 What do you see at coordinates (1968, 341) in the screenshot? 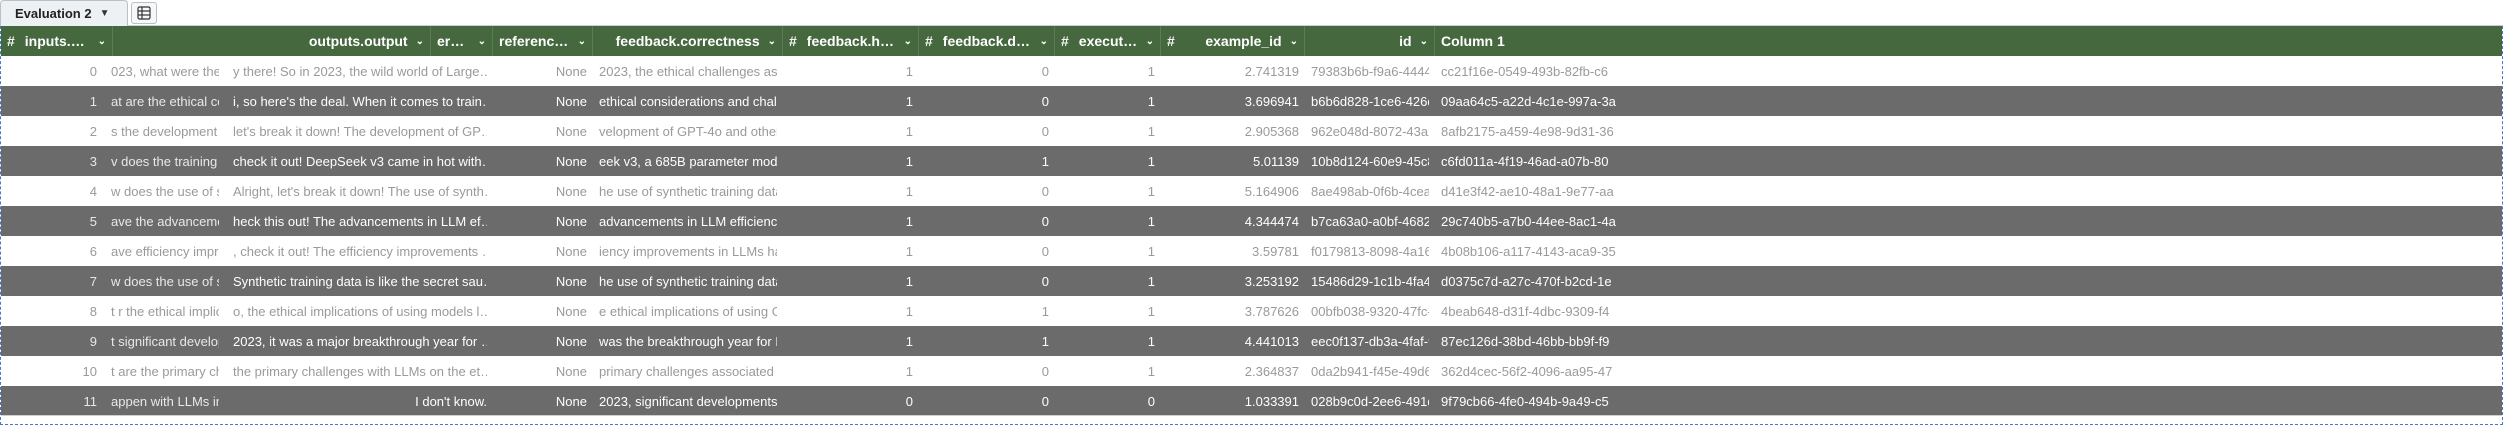
I see `c1-cell: 87ec126d-38bd-46bb-bb9f-f9` at bounding box center [1968, 341].